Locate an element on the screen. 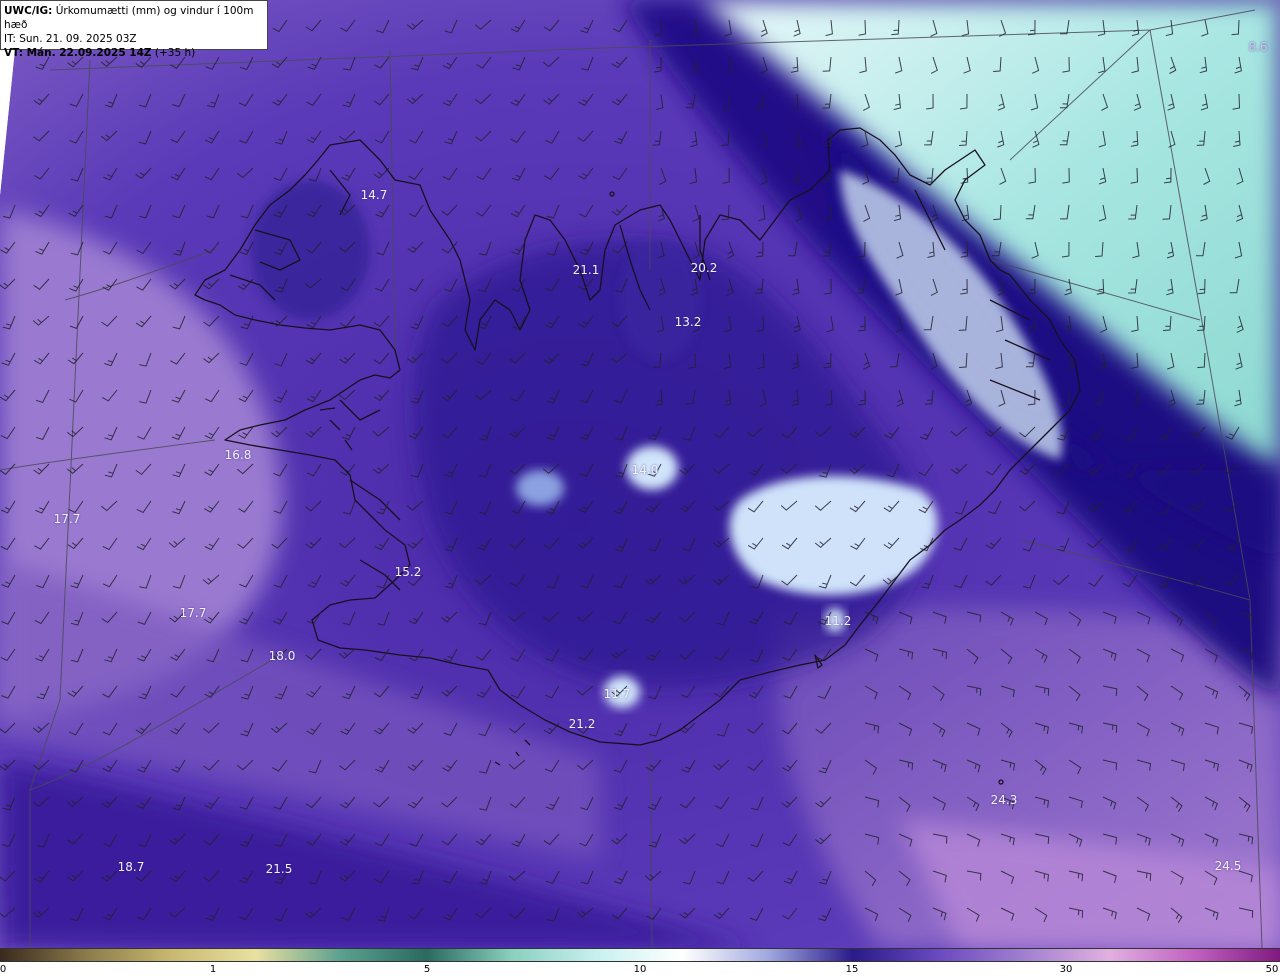 The height and width of the screenshot is (978, 1280). map-value-label: 11.2 is located at coordinates (838, 621).